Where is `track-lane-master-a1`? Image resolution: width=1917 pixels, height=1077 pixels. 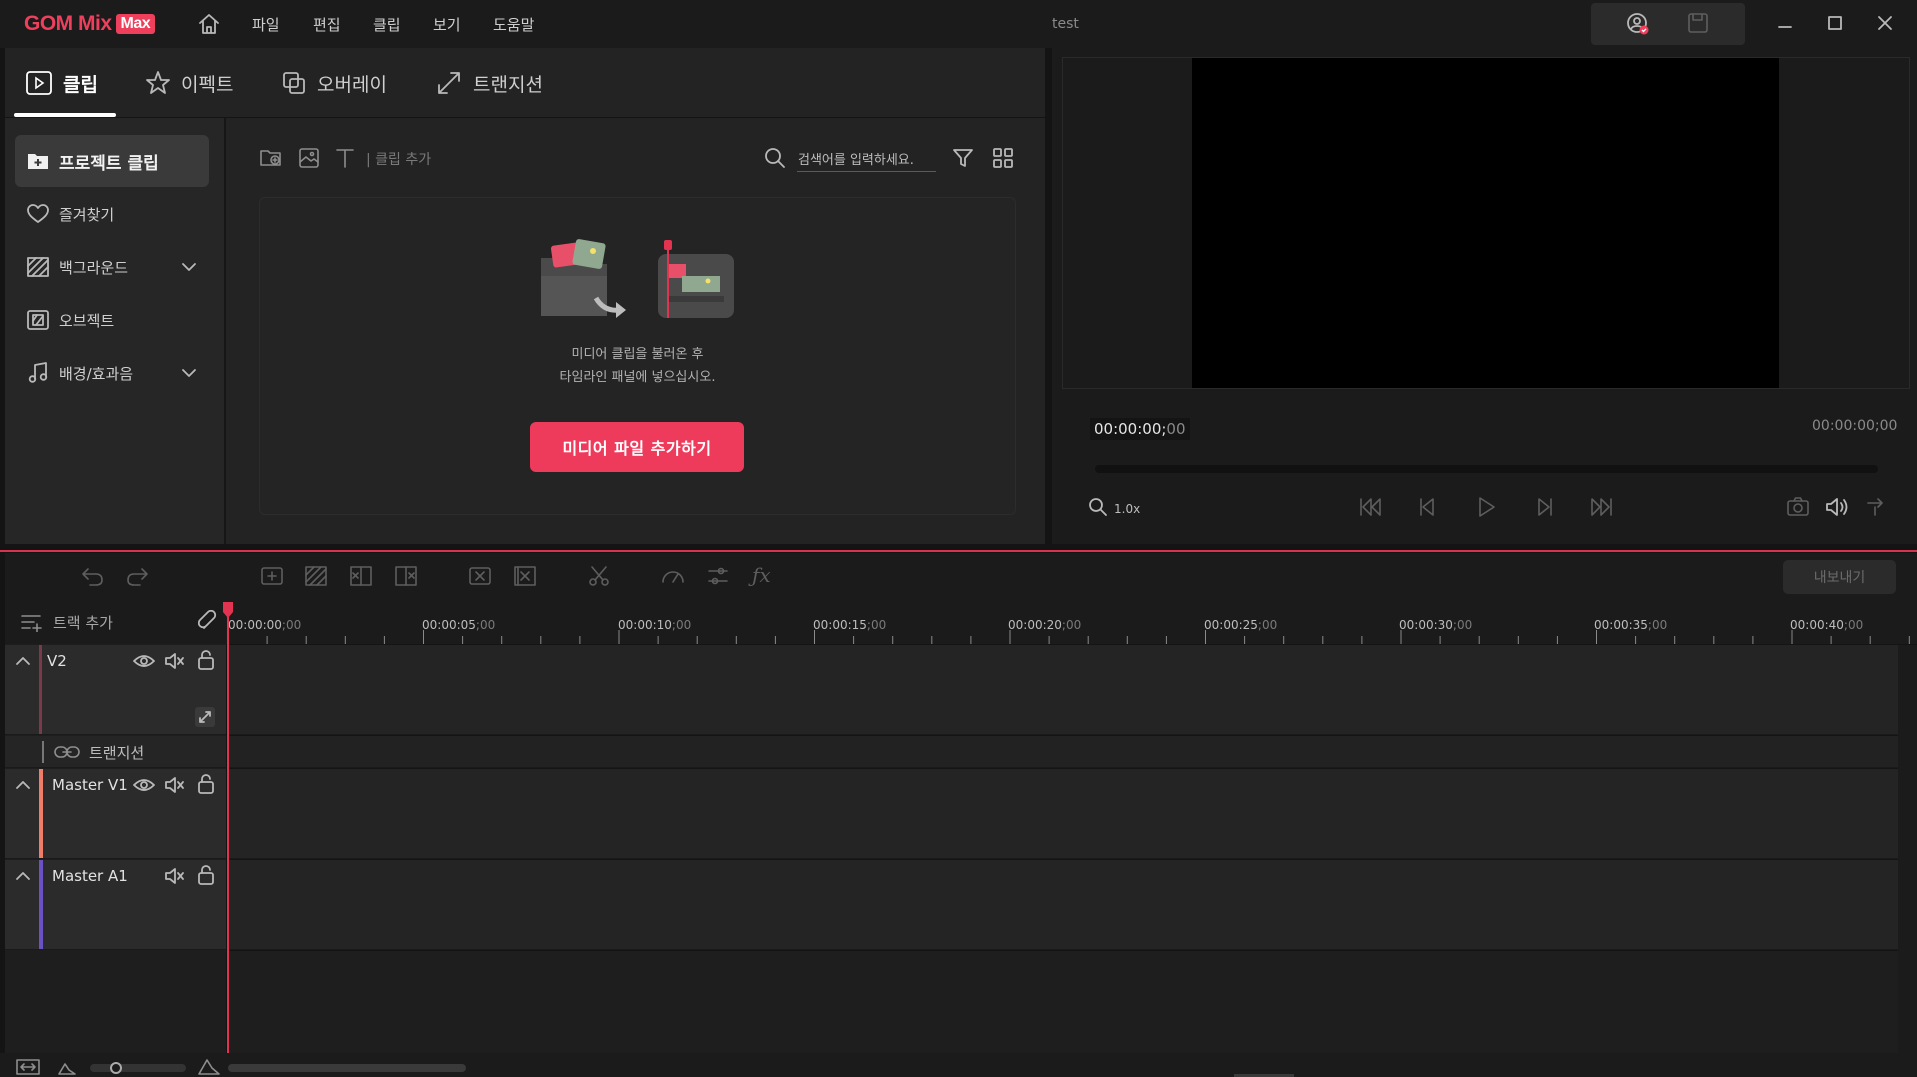 track-lane-master-a1 is located at coordinates (1063, 905).